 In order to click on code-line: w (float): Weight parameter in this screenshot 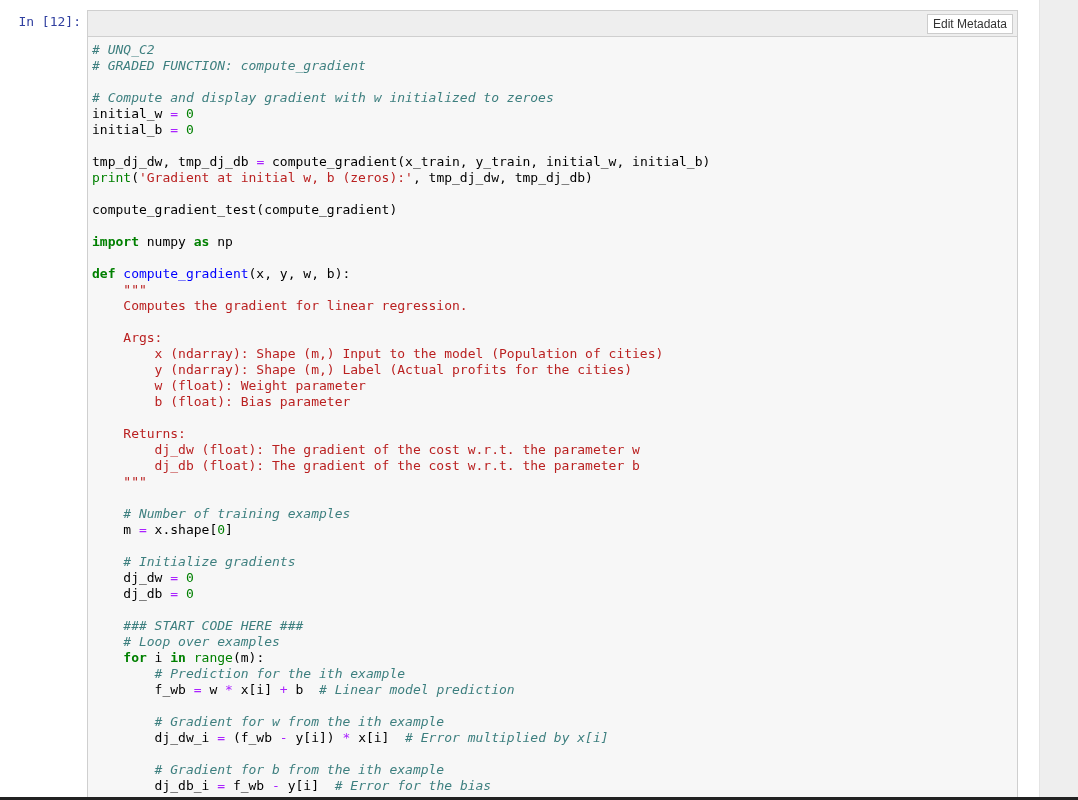, I will do `click(260, 386)`.